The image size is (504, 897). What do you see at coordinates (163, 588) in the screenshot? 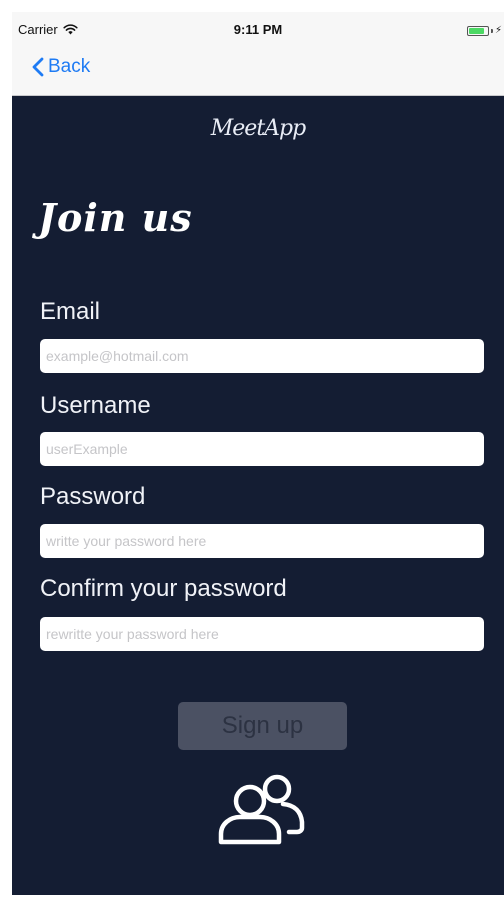
I see `confirm-password-label: Confirm your password` at bounding box center [163, 588].